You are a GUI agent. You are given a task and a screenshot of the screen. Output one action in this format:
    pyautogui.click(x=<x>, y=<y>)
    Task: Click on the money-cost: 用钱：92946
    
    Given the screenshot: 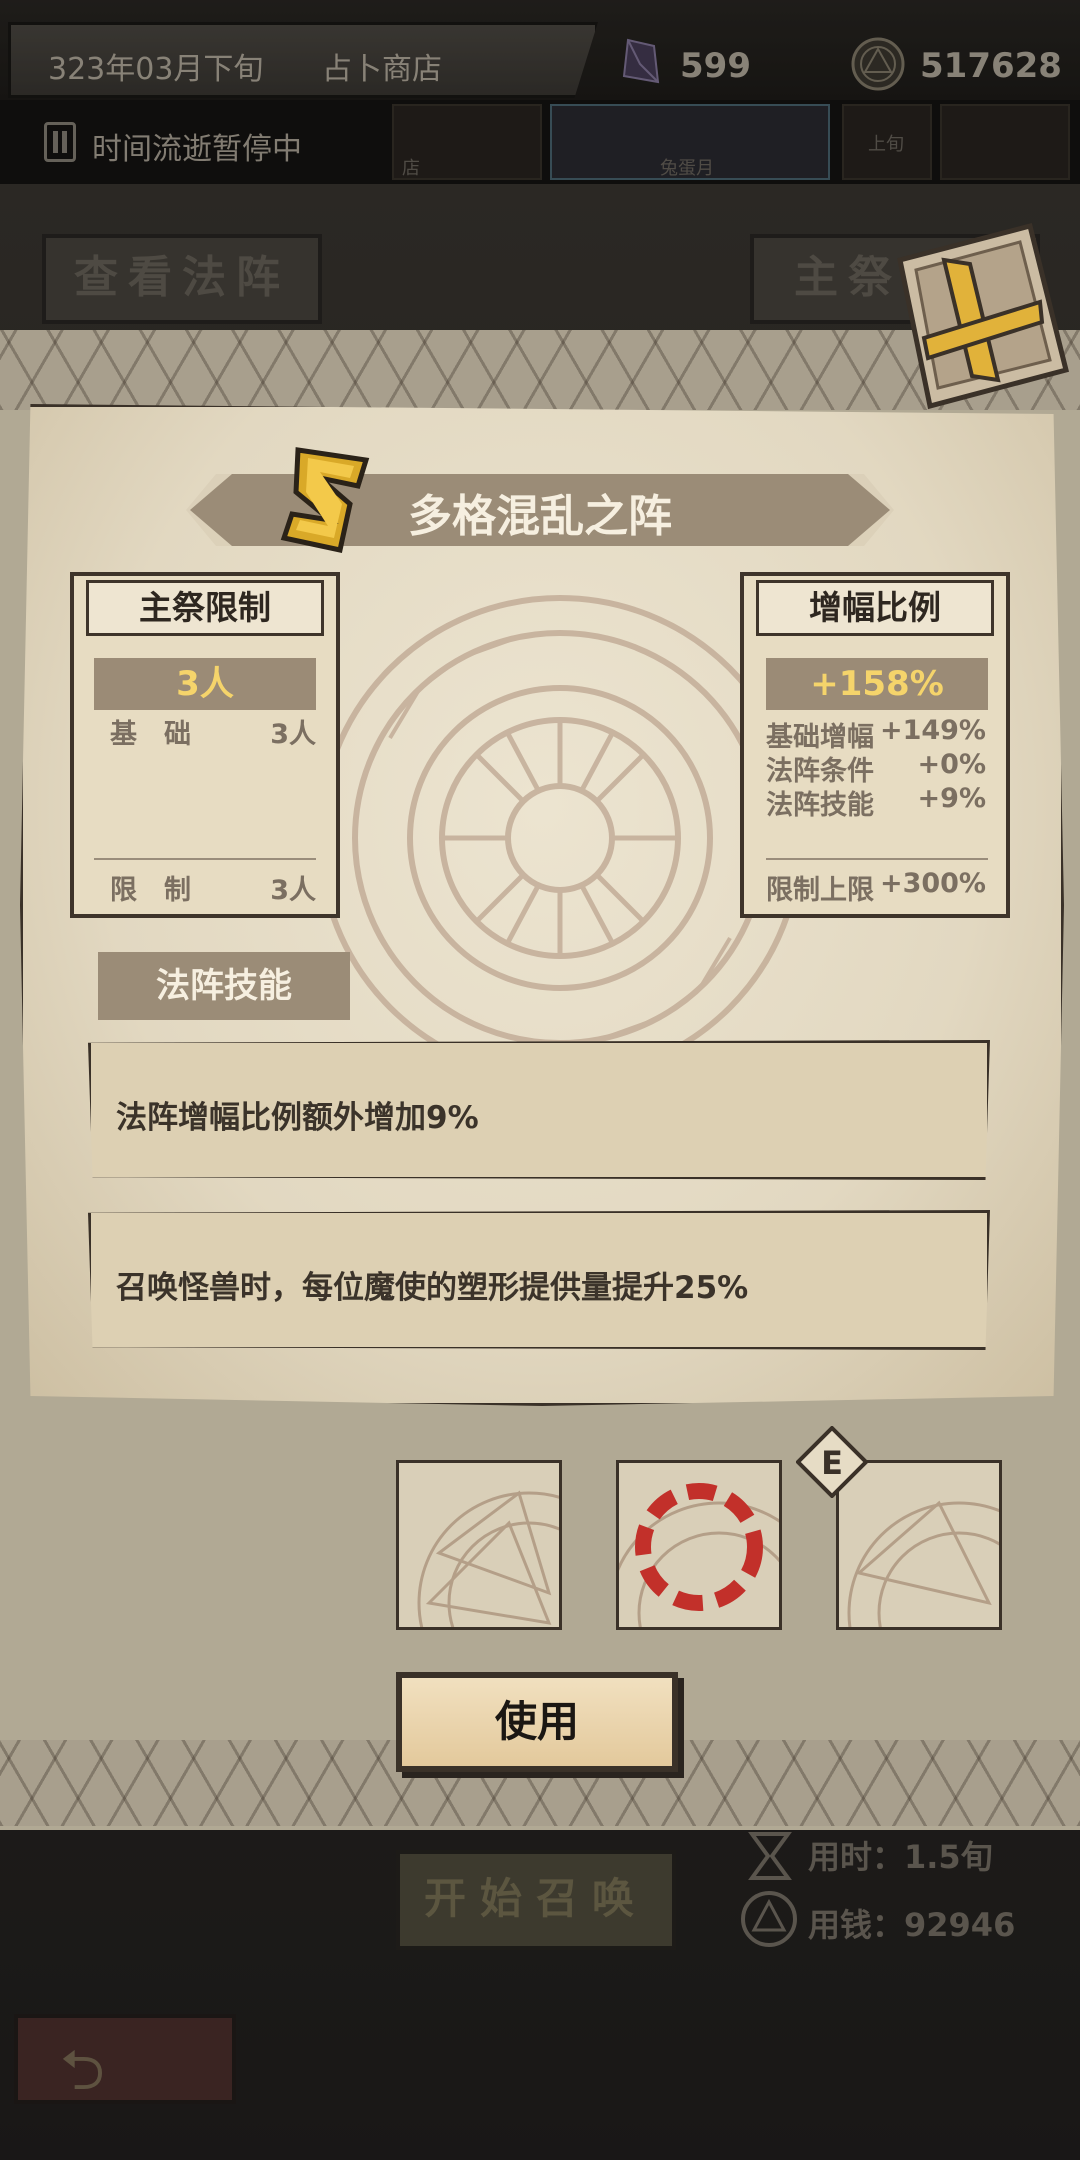 What is the action you would take?
    pyautogui.click(x=912, y=1925)
    